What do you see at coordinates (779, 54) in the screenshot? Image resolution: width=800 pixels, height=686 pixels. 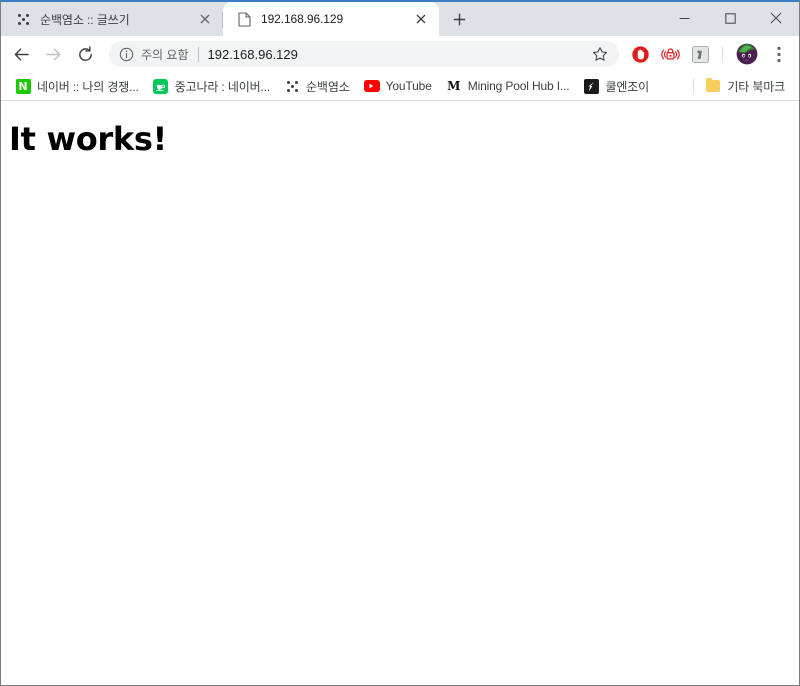 I see `chrome-menu-button` at bounding box center [779, 54].